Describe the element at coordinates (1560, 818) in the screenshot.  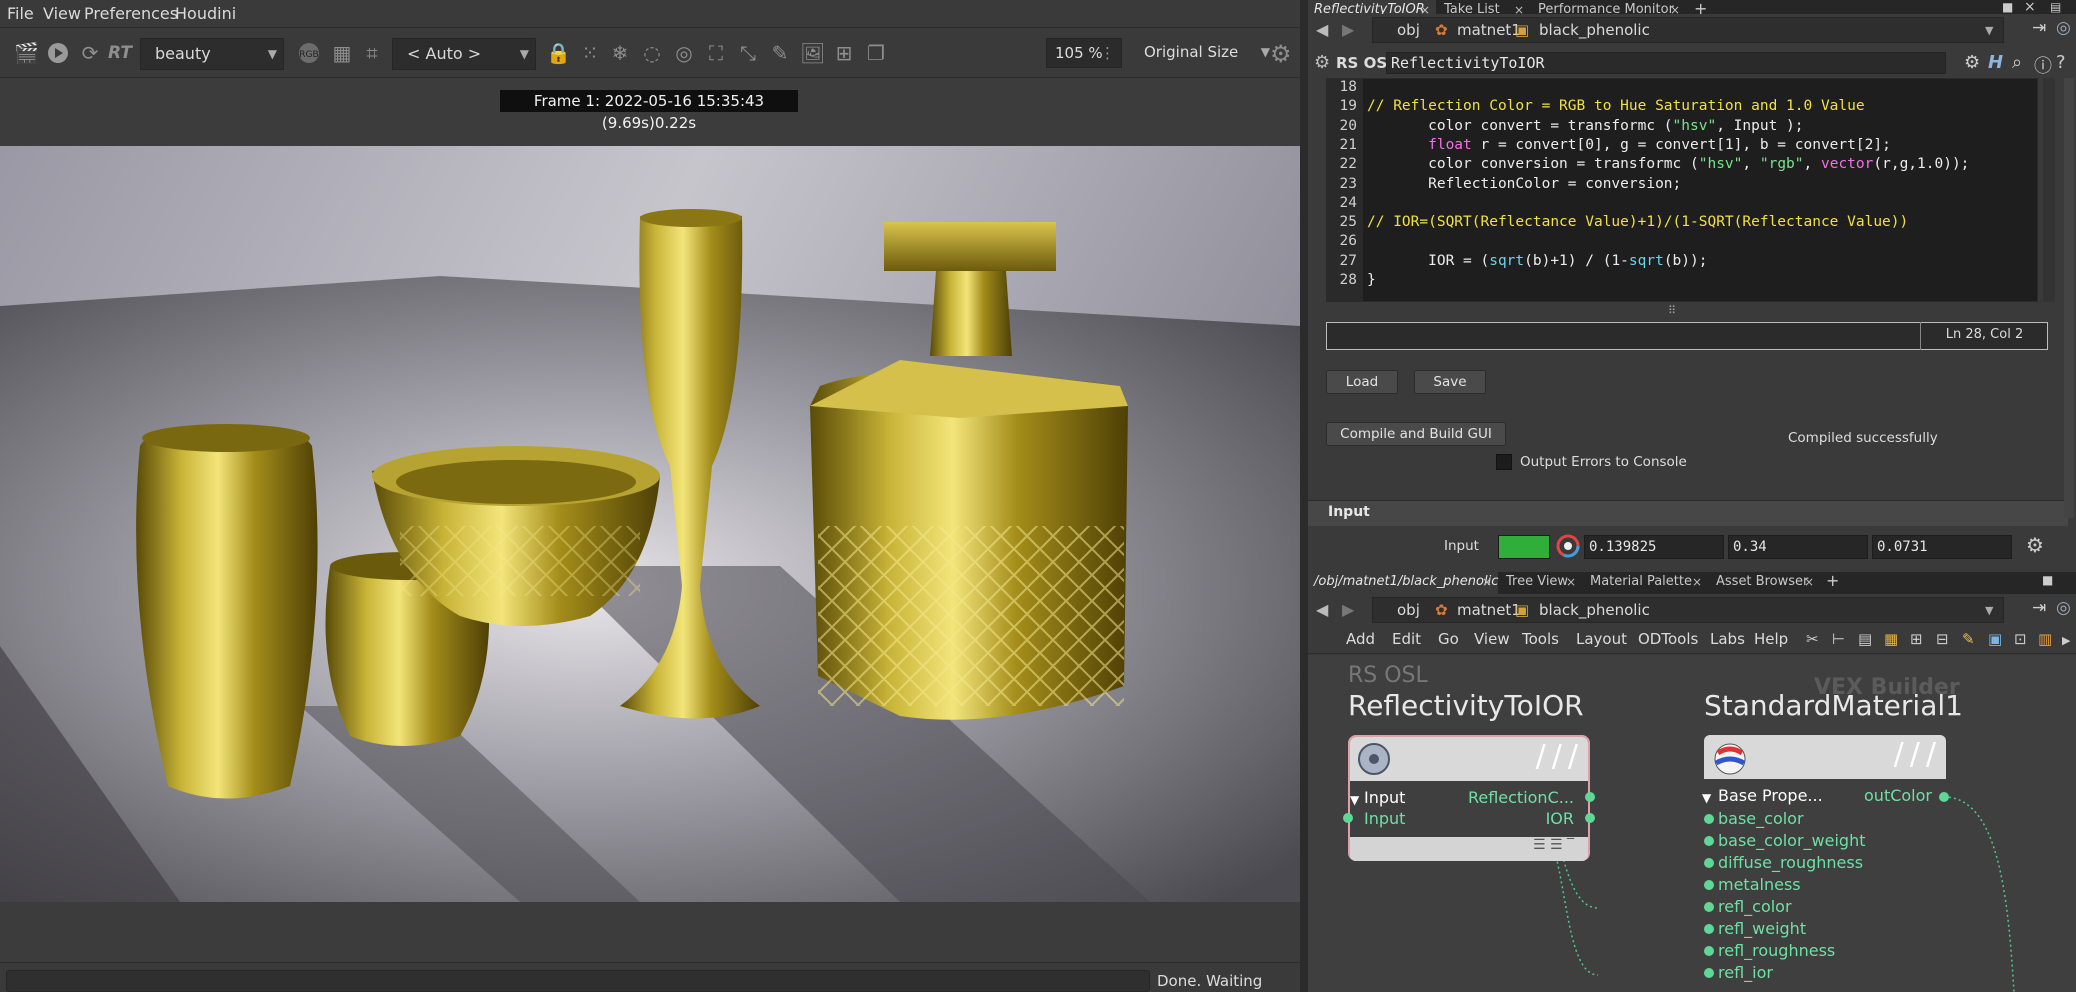
I see `node1-output-ior: IOR` at that location.